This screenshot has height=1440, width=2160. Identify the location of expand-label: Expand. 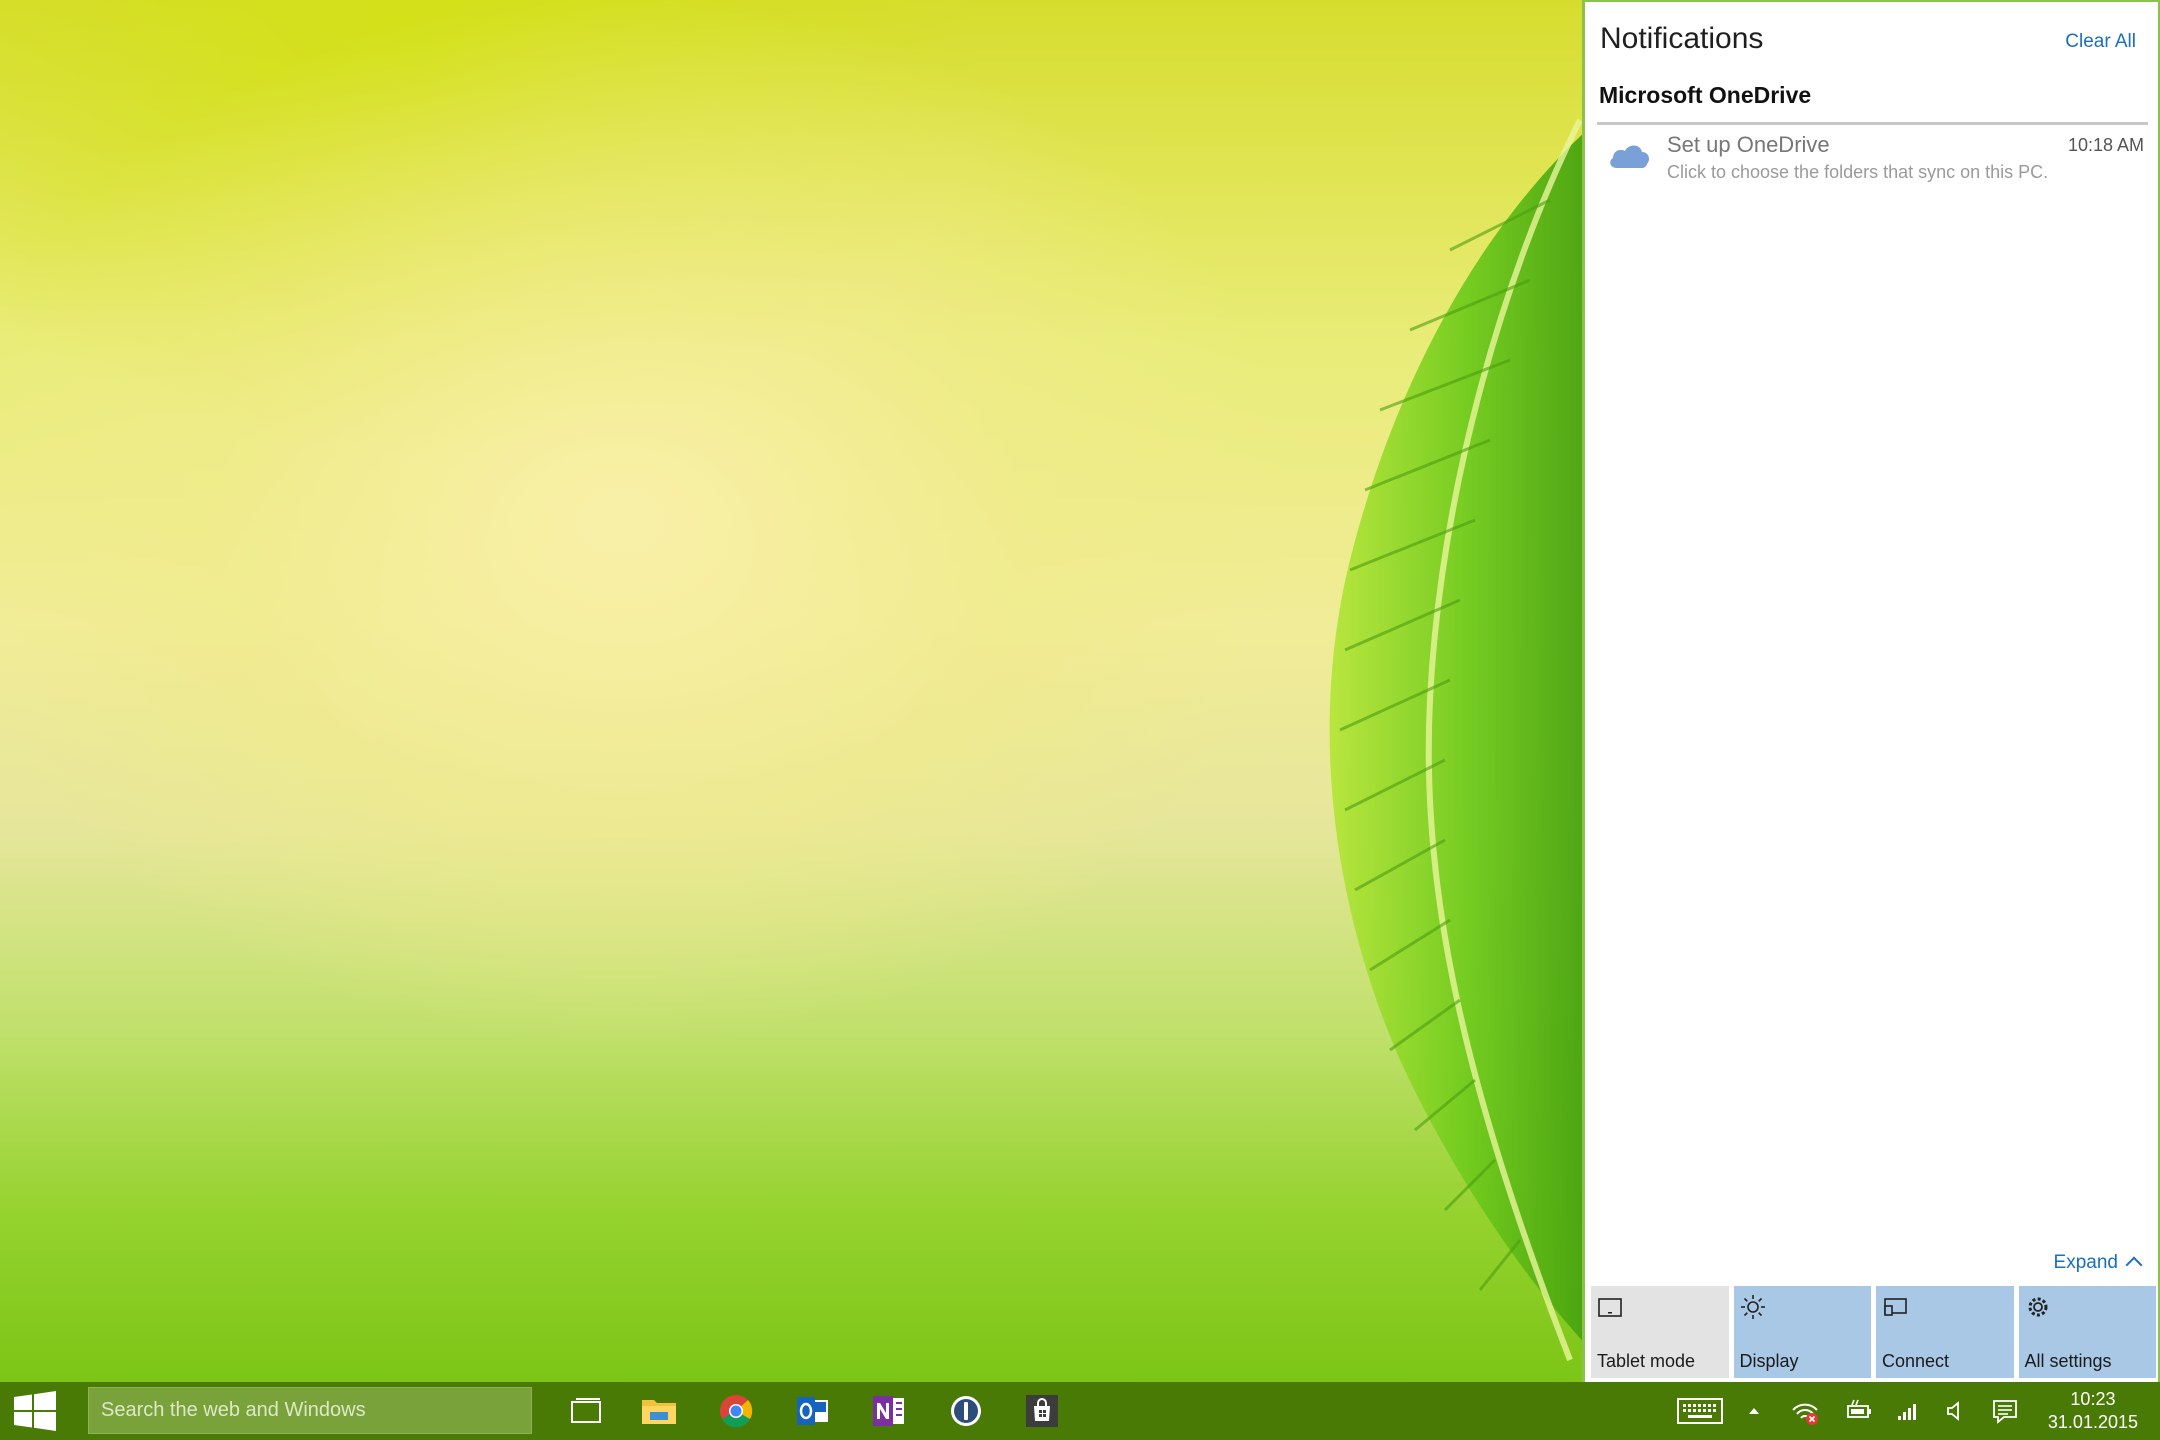
(2085, 1262).